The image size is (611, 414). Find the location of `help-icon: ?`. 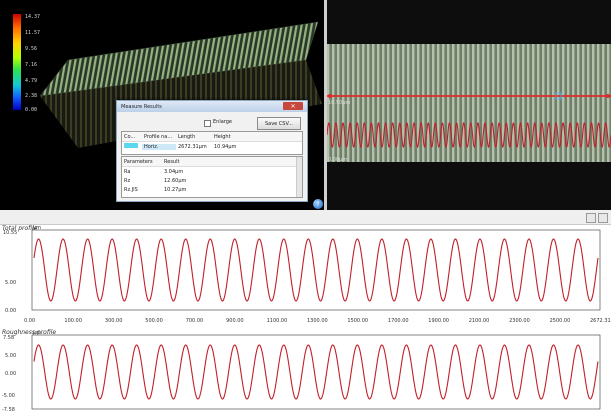

help-icon: ? is located at coordinates (318, 204).